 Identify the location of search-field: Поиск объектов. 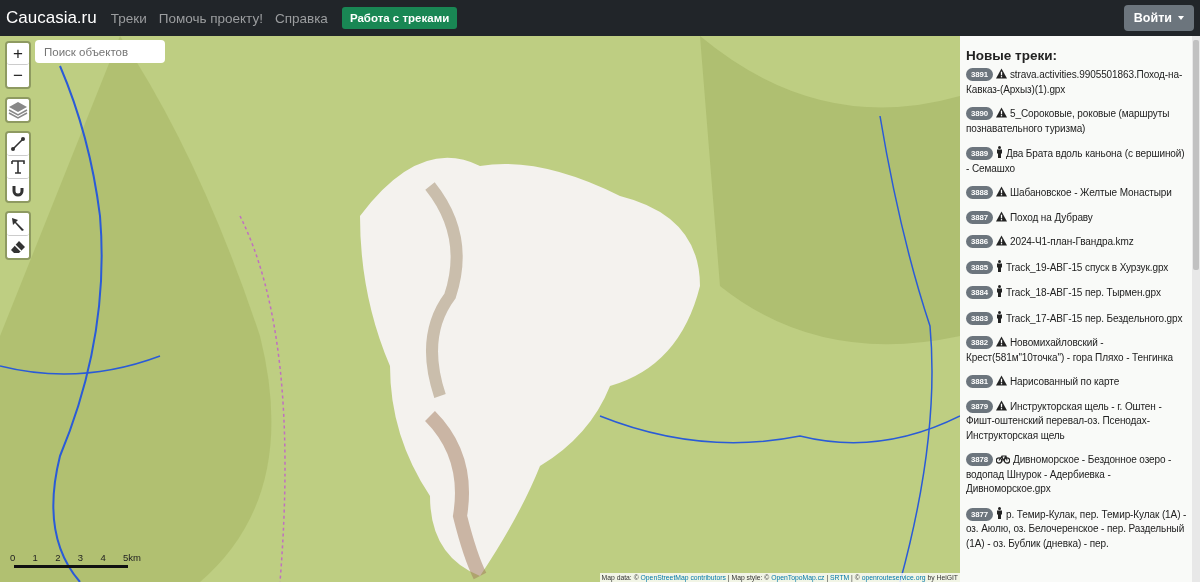
(100, 51).